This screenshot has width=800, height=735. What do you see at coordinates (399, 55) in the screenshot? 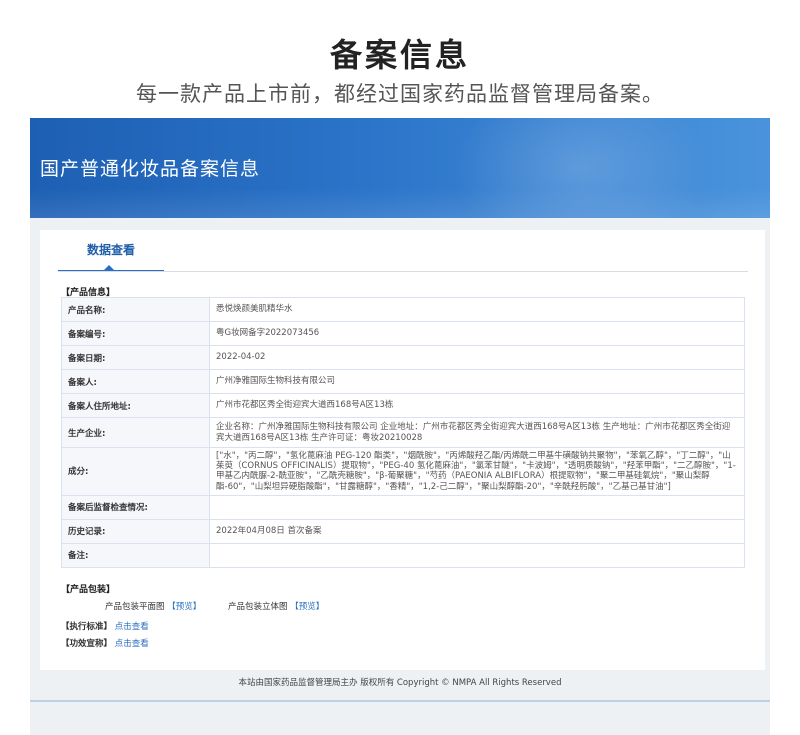
I see `hero-title: 备案信息` at bounding box center [399, 55].